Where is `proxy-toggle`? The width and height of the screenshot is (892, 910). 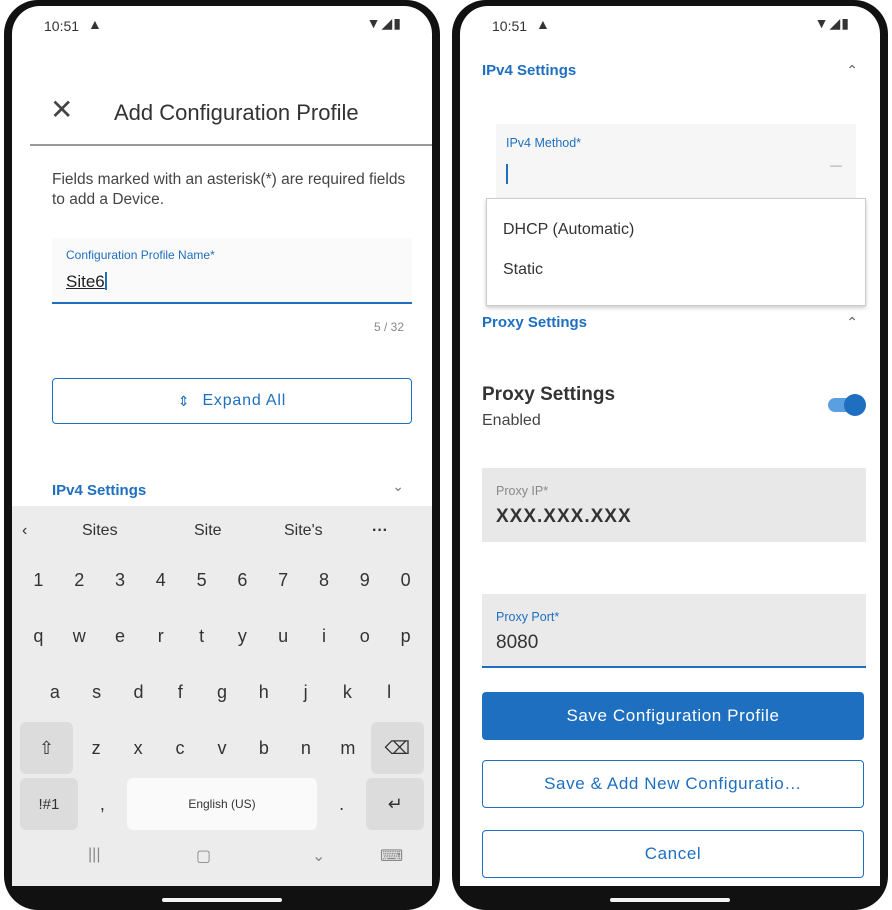 proxy-toggle is located at coordinates (847, 405).